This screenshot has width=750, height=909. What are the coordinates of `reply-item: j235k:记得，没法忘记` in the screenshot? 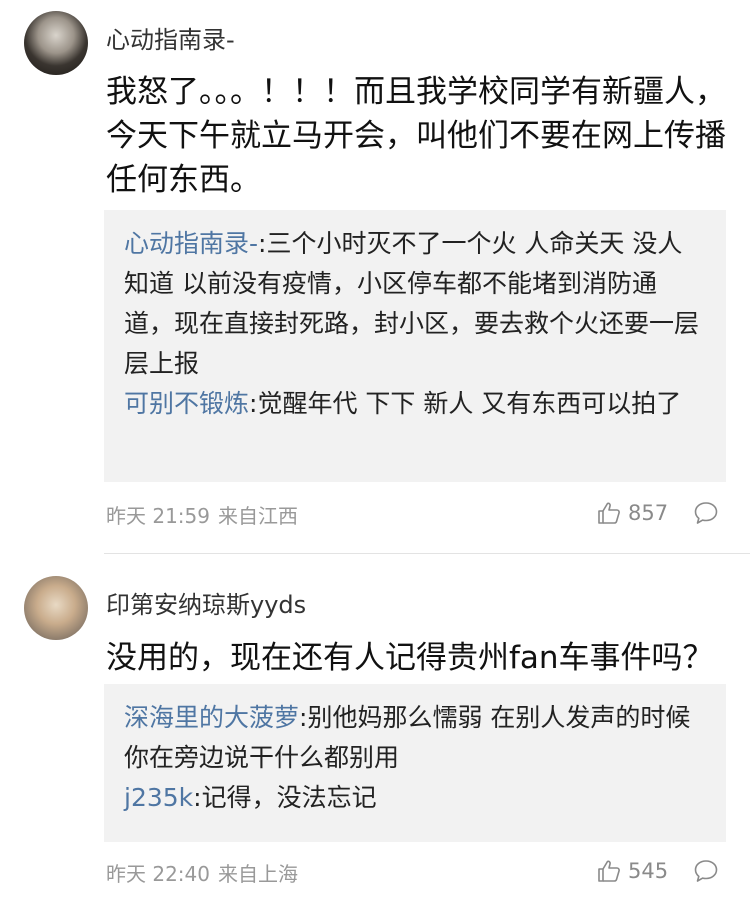 It's located at (415, 798).